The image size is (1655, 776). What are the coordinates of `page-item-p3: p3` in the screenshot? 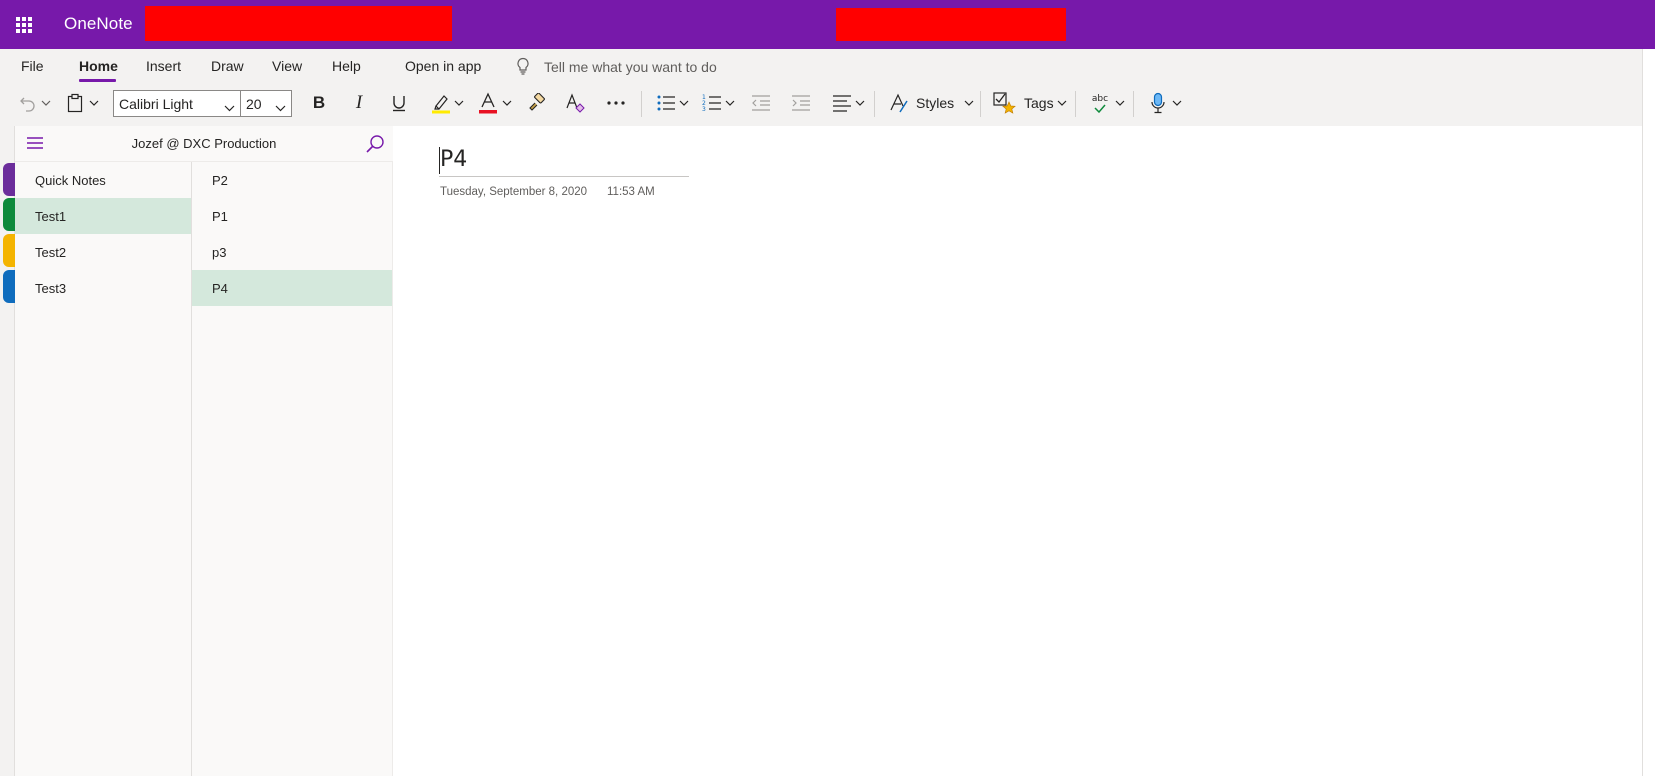 It's located at (292, 252).